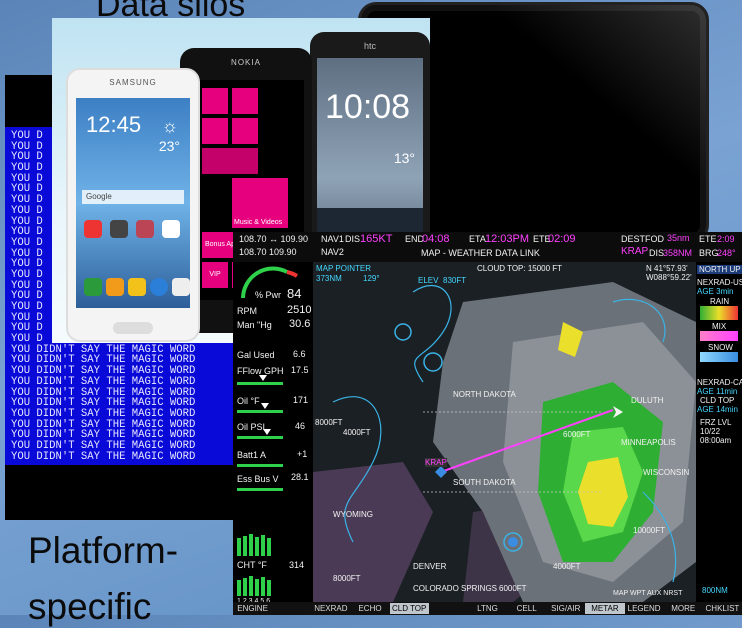  Describe the element at coordinates (245, 131) in the screenshot. I see `calendar-tile-icon` at that location.